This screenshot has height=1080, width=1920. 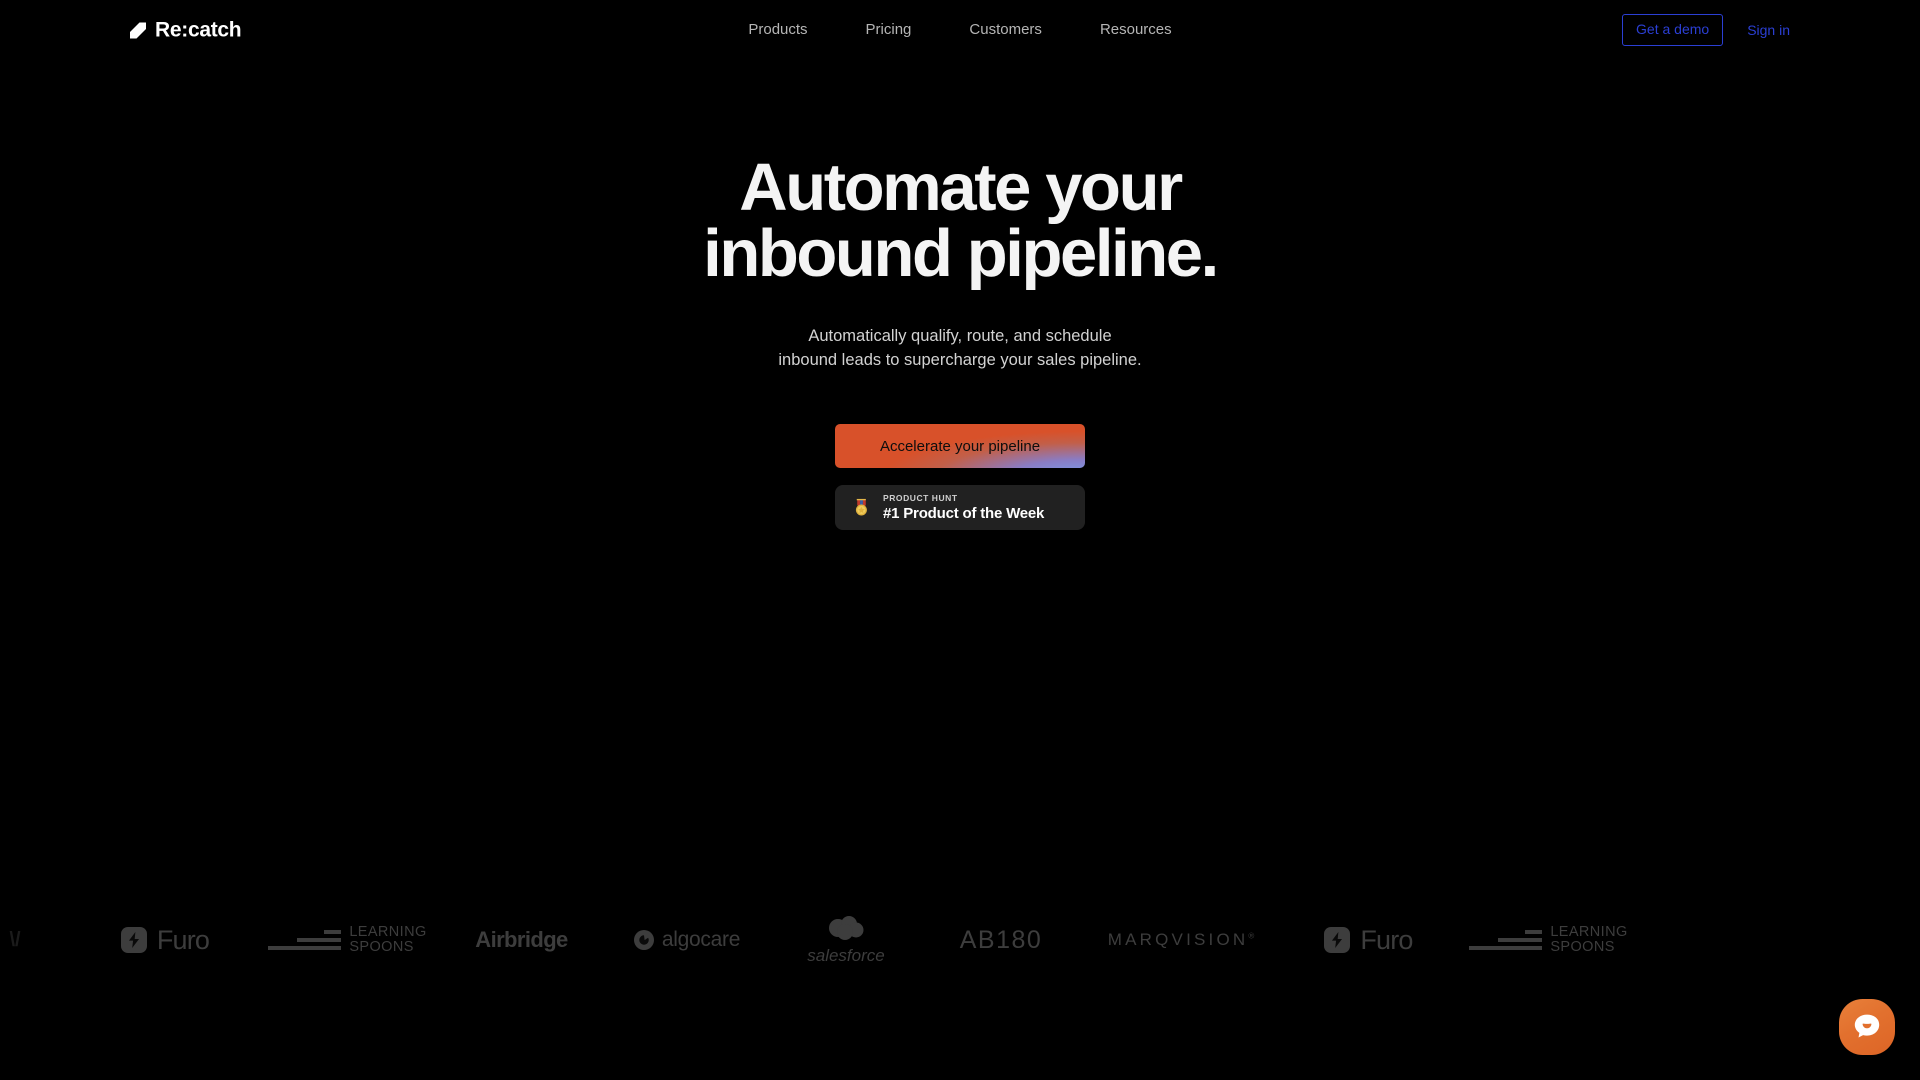 I want to click on logo-item-salesforce: salesforce, so click(x=846, y=940).